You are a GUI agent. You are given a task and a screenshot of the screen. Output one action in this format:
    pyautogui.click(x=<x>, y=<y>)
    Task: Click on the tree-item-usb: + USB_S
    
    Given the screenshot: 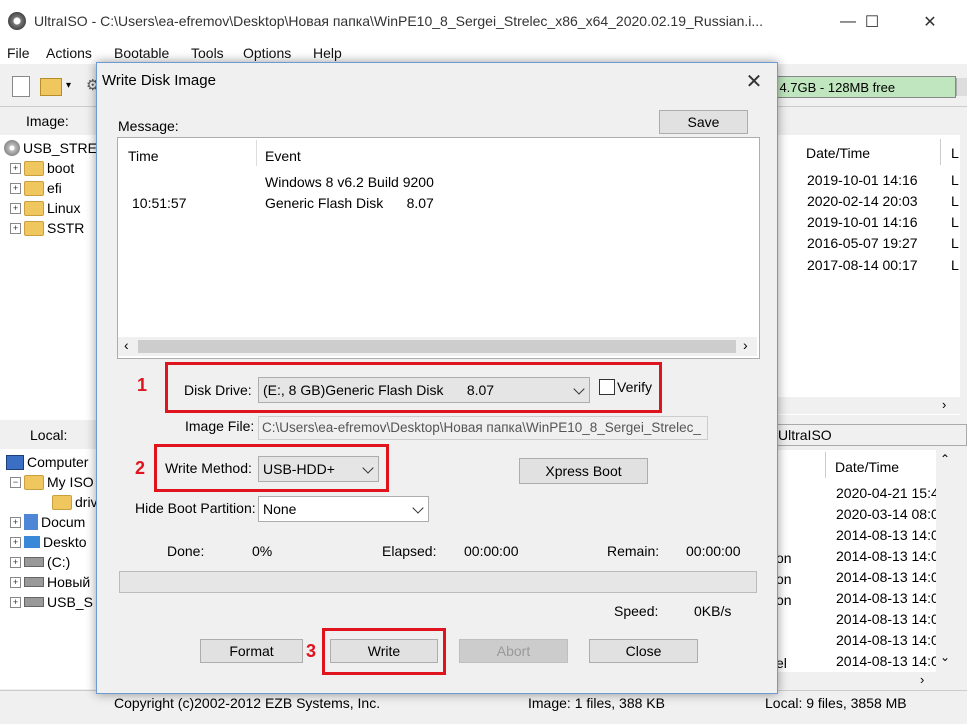 What is the action you would take?
    pyautogui.click(x=51, y=602)
    